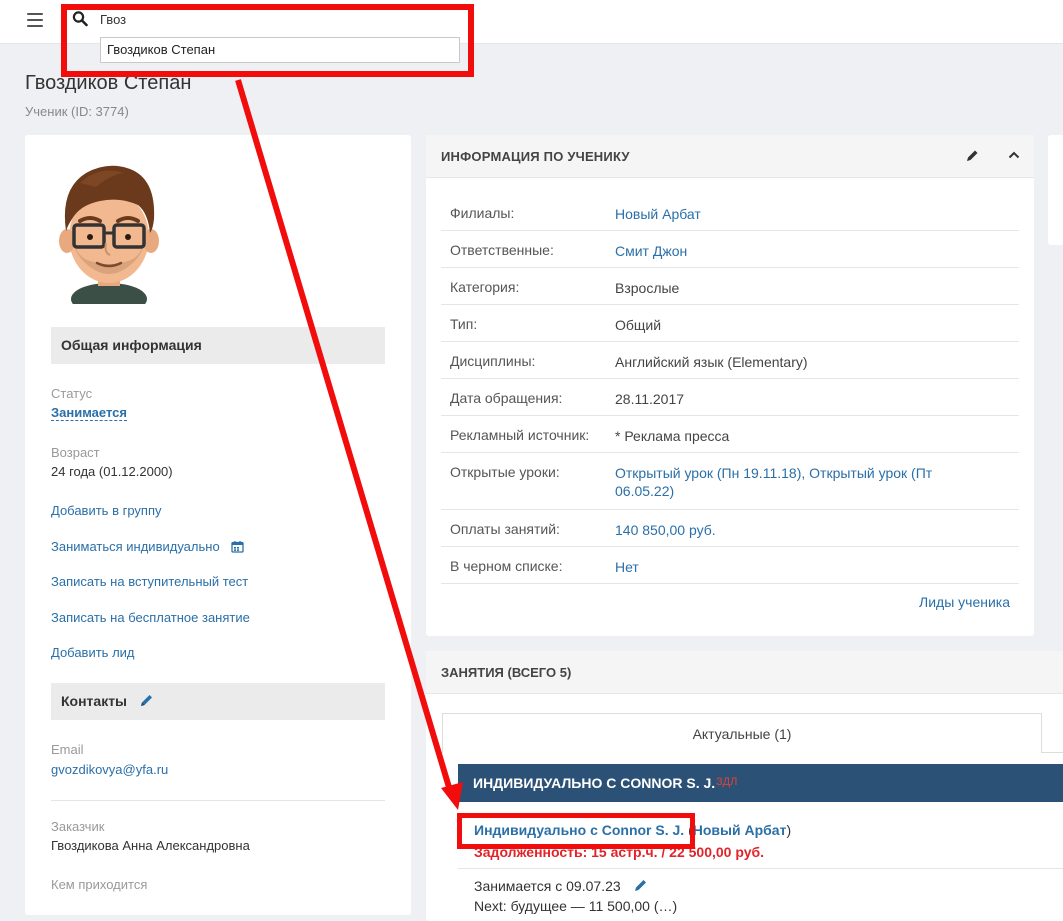 The height and width of the screenshot is (921, 1063). Describe the element at coordinates (77, 111) in the screenshot. I see `page-subtitle: Ученик (ID: 3774)` at that location.